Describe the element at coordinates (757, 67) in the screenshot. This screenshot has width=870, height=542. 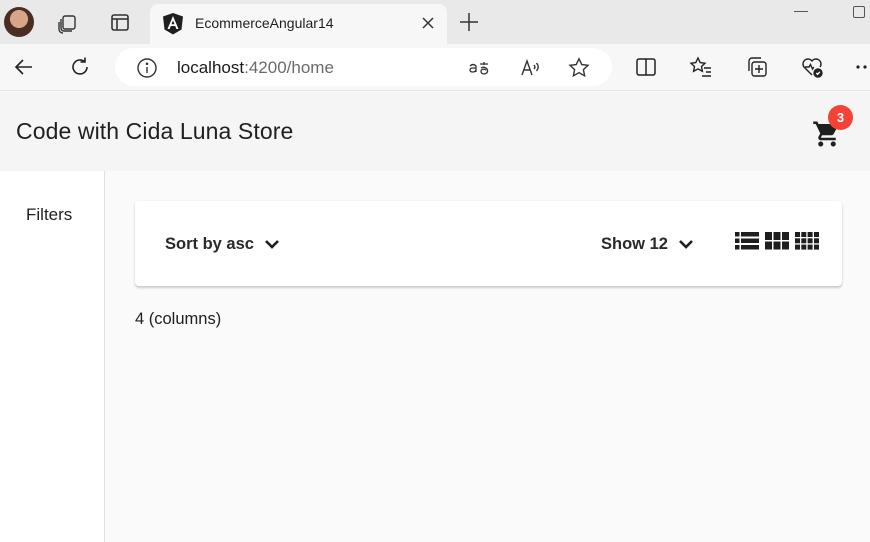
I see `collections-add-icon` at that location.